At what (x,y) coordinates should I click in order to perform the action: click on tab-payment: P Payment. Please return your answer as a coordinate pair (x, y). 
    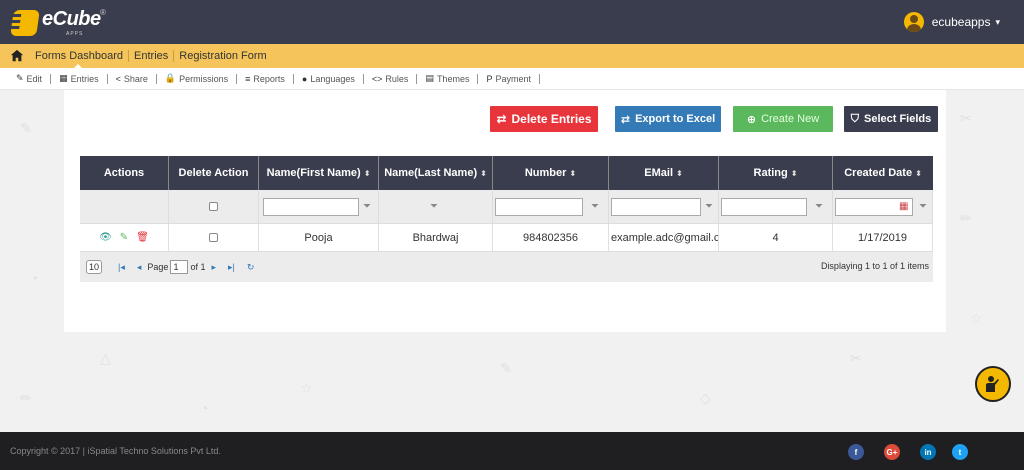
    Looking at the image, I should click on (509, 78).